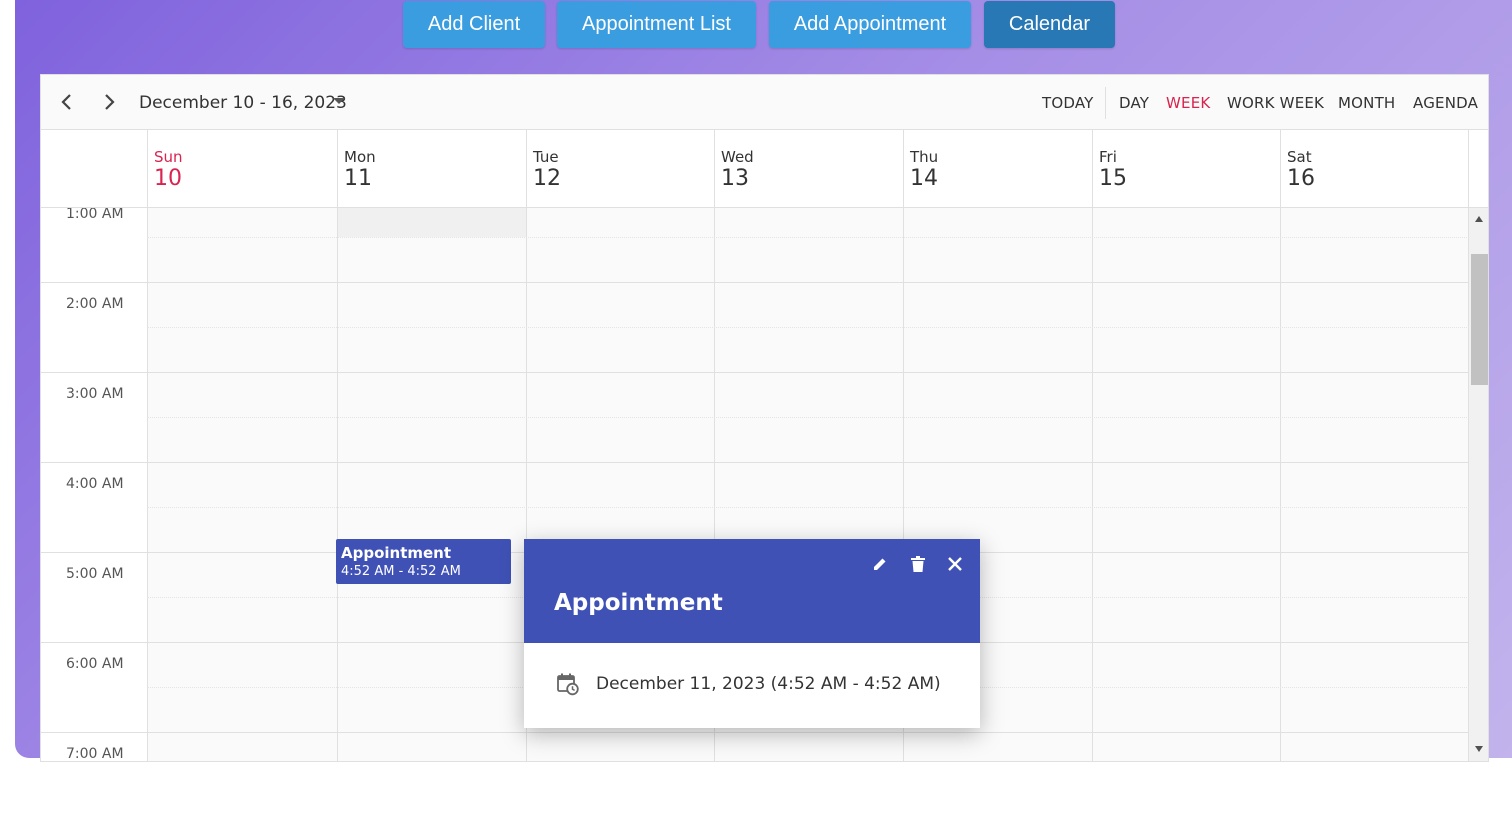  What do you see at coordinates (95, 754) in the screenshot?
I see `time-label: 7:00 AM` at bounding box center [95, 754].